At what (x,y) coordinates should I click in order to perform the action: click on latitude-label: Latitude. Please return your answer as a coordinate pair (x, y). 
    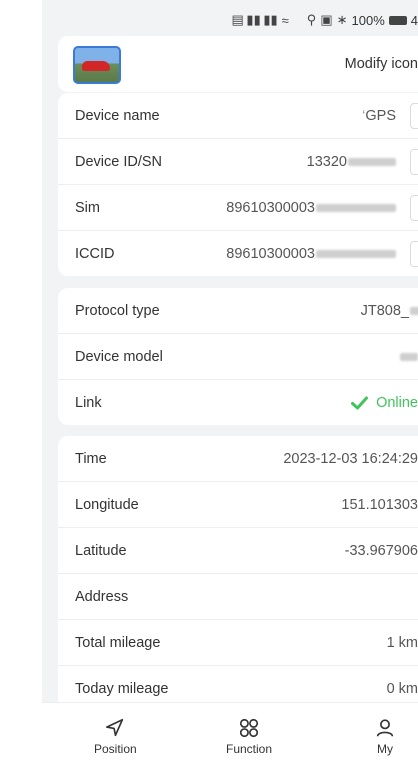
    Looking at the image, I should click on (101, 550).